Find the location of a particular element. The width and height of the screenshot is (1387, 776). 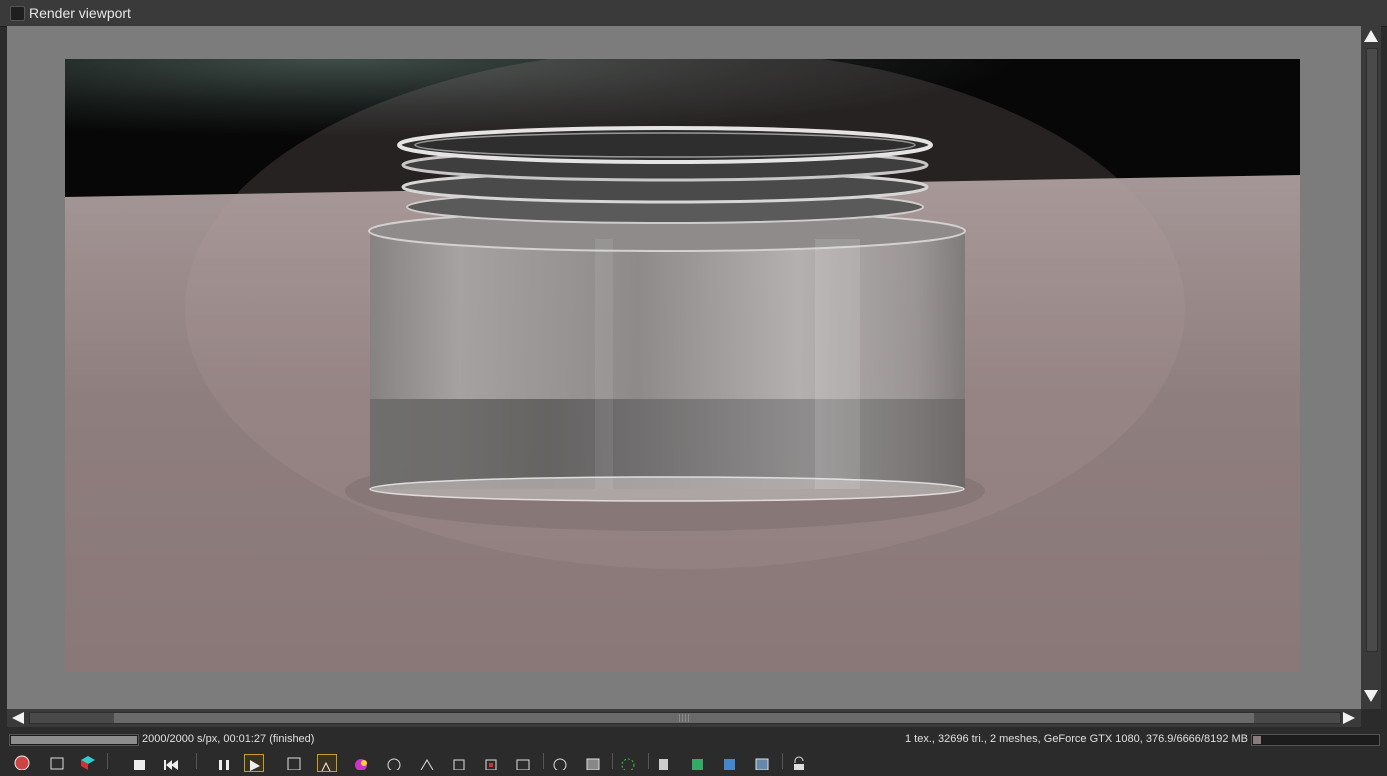

play-icon is located at coordinates (254, 763).